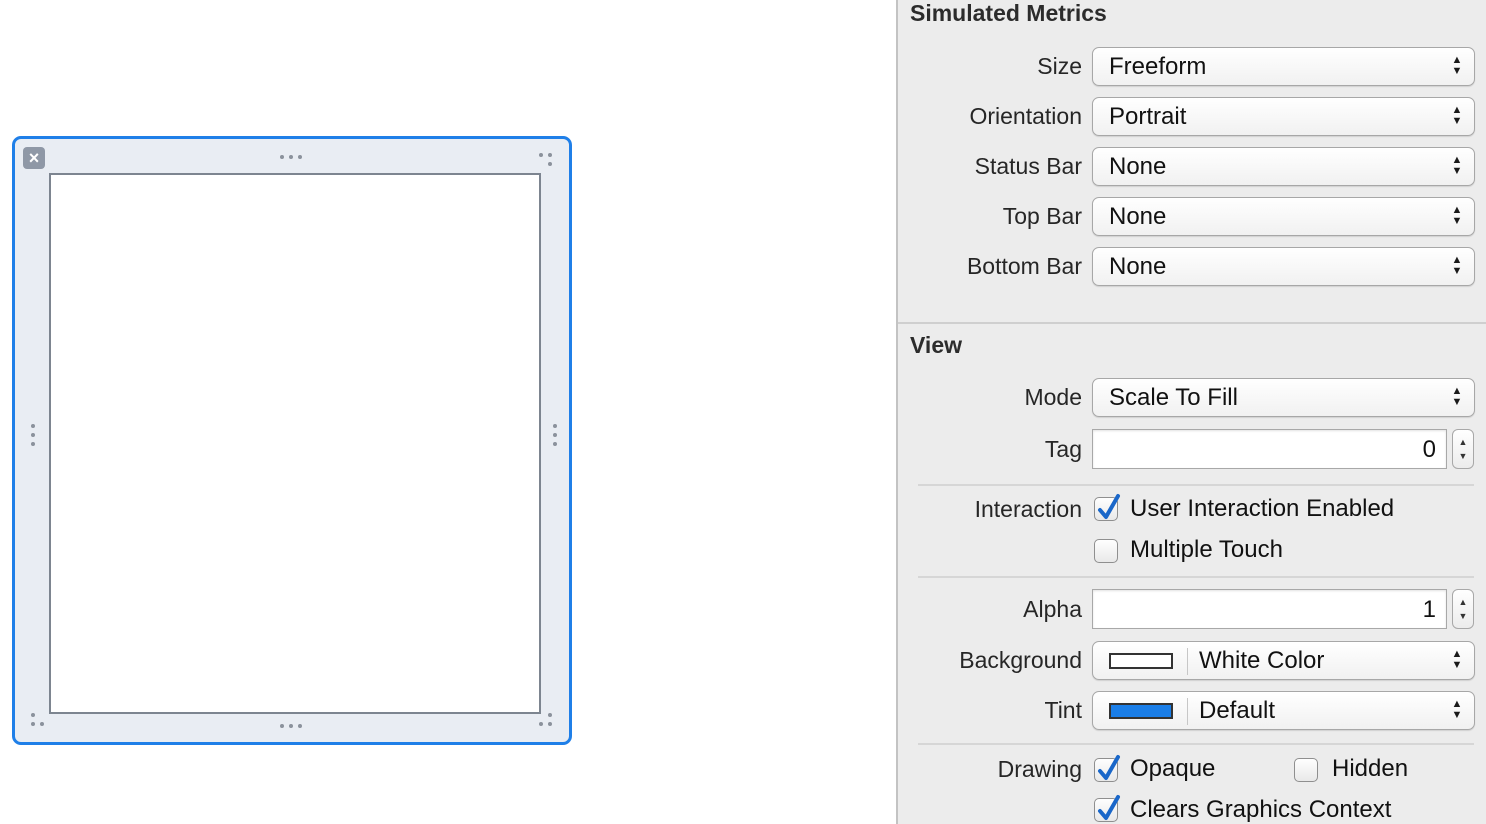  I want to click on bottom-bar-value: None, so click(1138, 266).